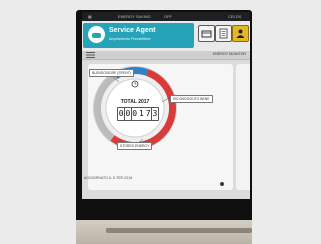  I want to click on power-indicator, so click(222, 184).